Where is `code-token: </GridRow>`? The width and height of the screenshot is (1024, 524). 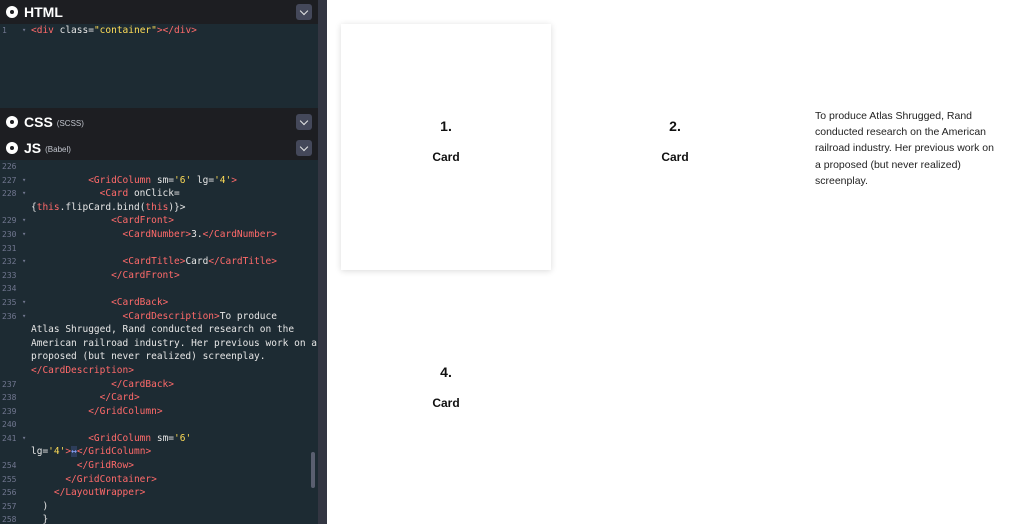
code-token: </GridRow> is located at coordinates (82, 466).